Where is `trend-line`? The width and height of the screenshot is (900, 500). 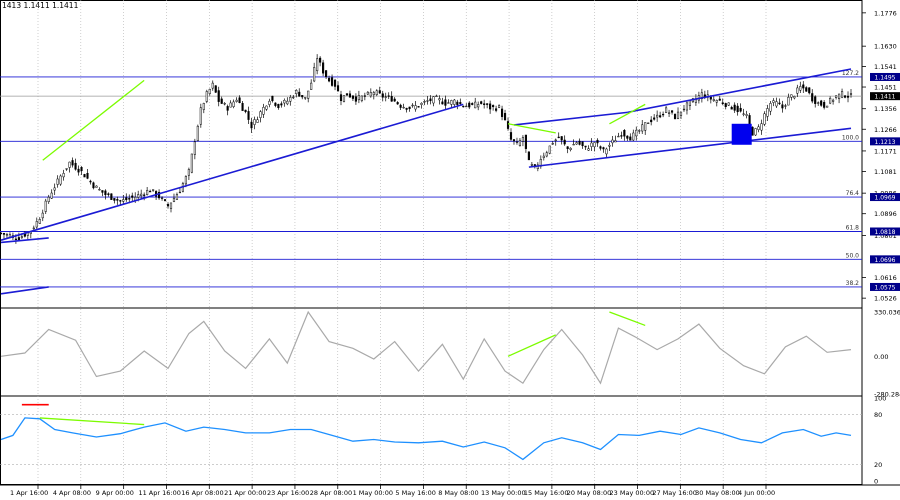 trend-line is located at coordinates (690, 147).